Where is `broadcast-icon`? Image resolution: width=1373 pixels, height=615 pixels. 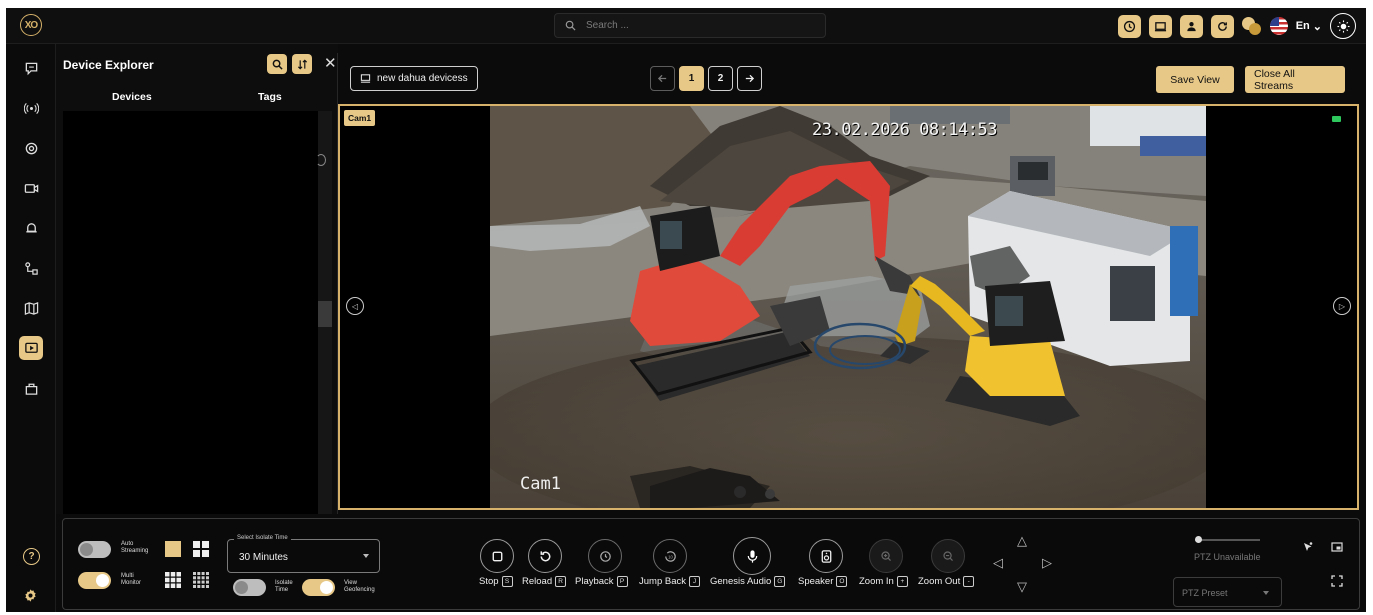
broadcast-icon is located at coordinates (31, 108).